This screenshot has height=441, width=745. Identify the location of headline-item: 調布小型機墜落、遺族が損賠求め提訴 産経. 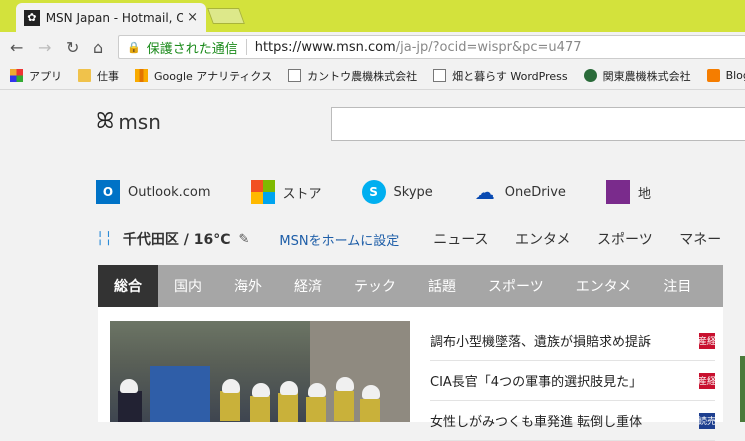
(572, 341).